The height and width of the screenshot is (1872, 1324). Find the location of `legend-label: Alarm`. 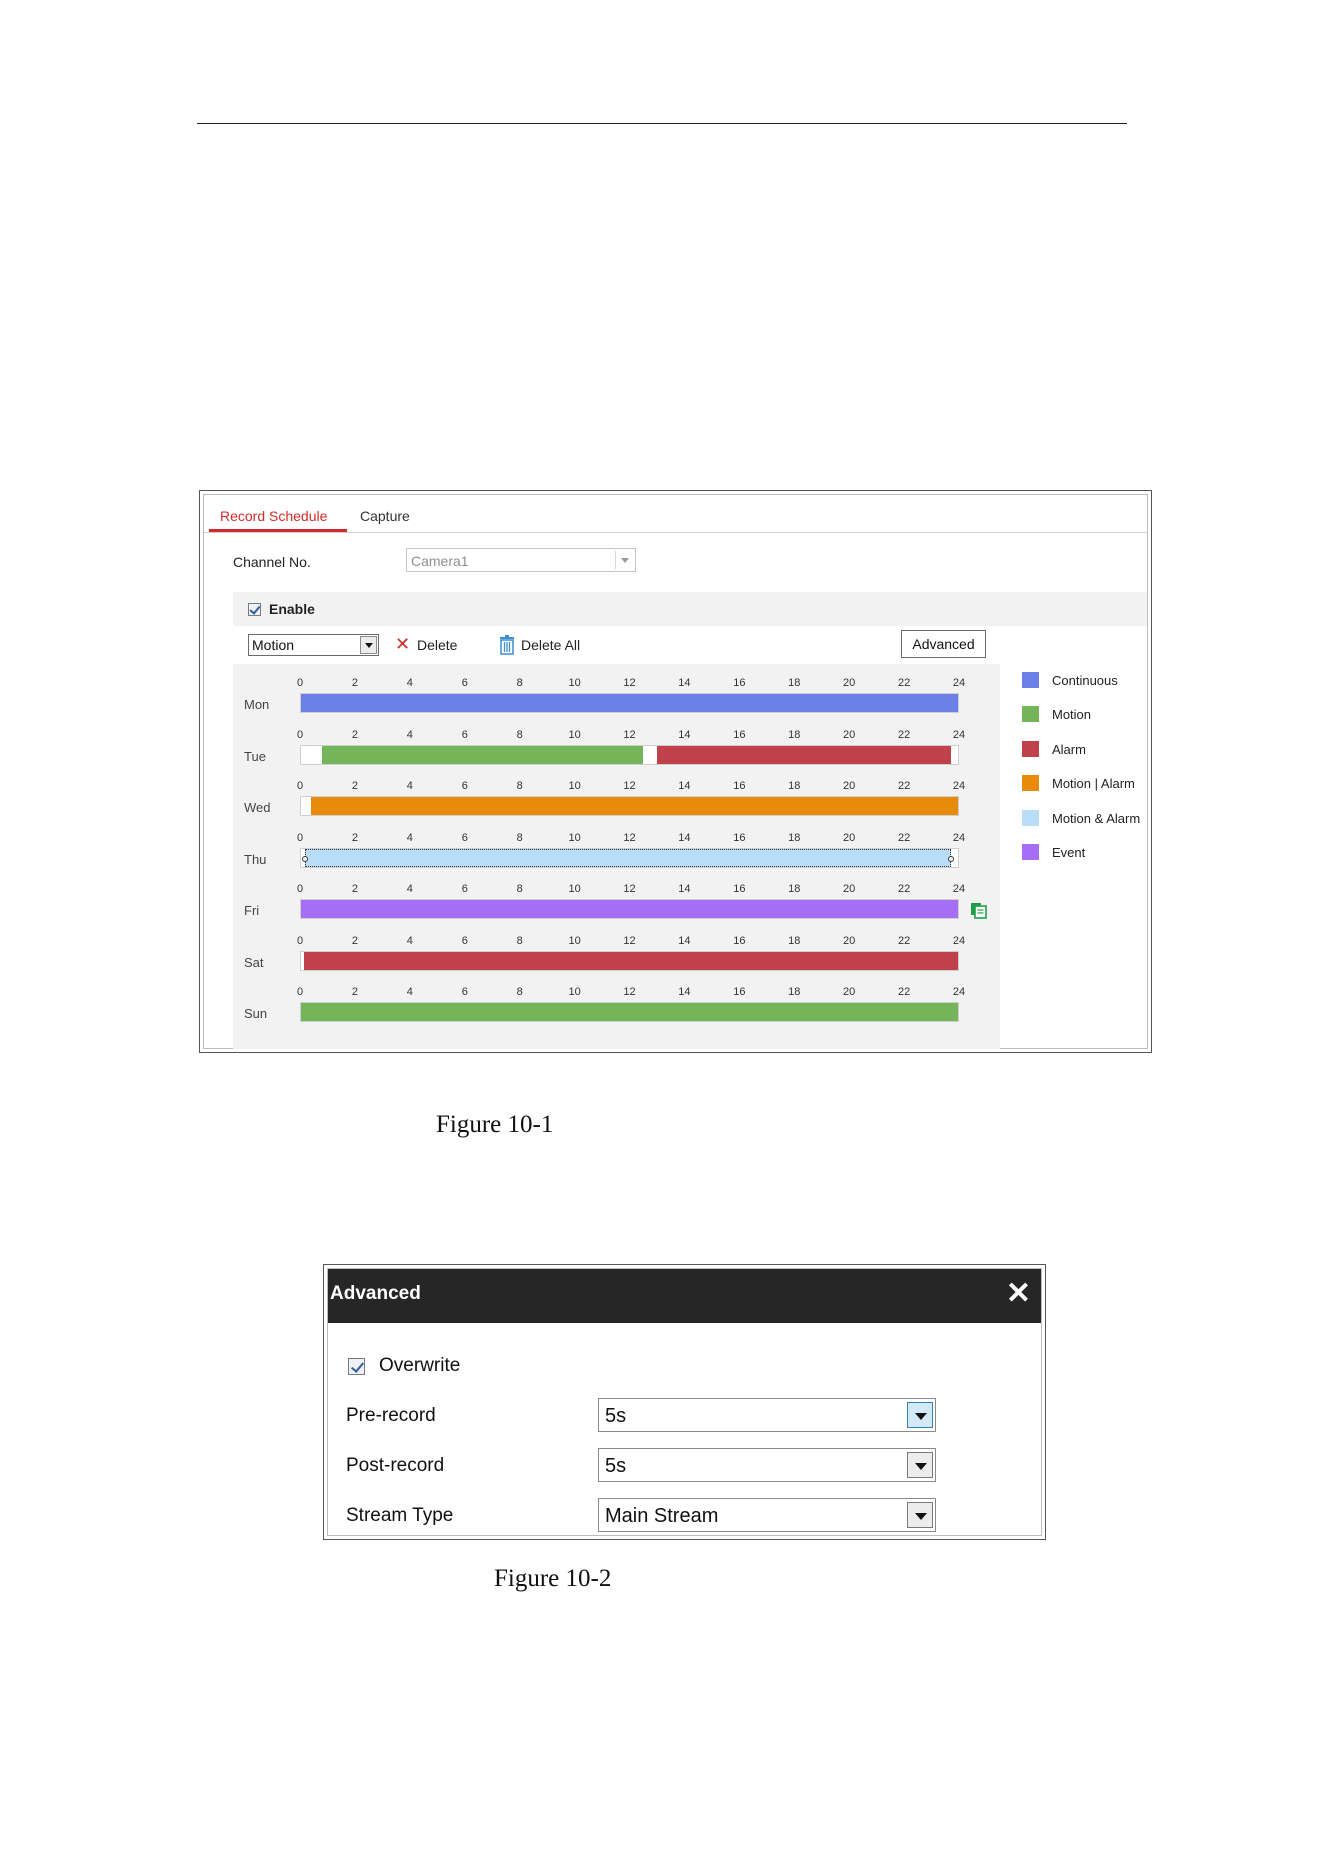

legend-label: Alarm is located at coordinates (1069, 749).